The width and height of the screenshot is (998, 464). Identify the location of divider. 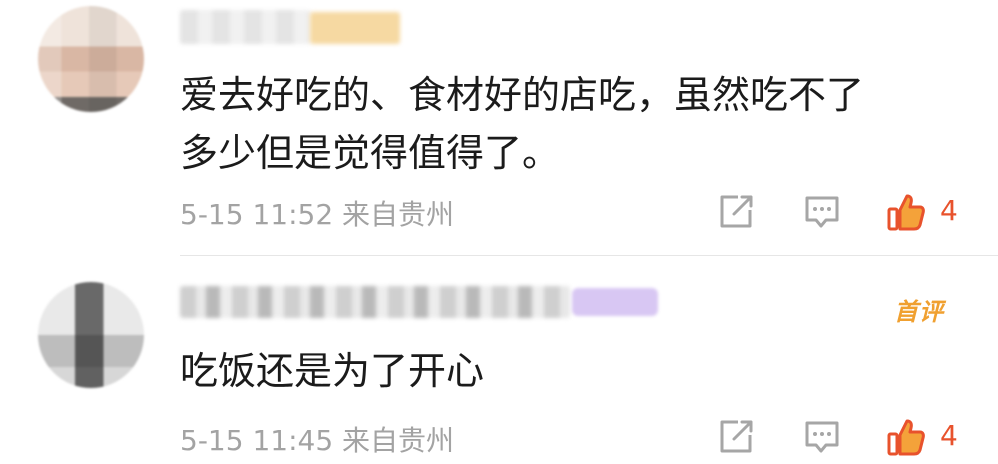
(589, 255).